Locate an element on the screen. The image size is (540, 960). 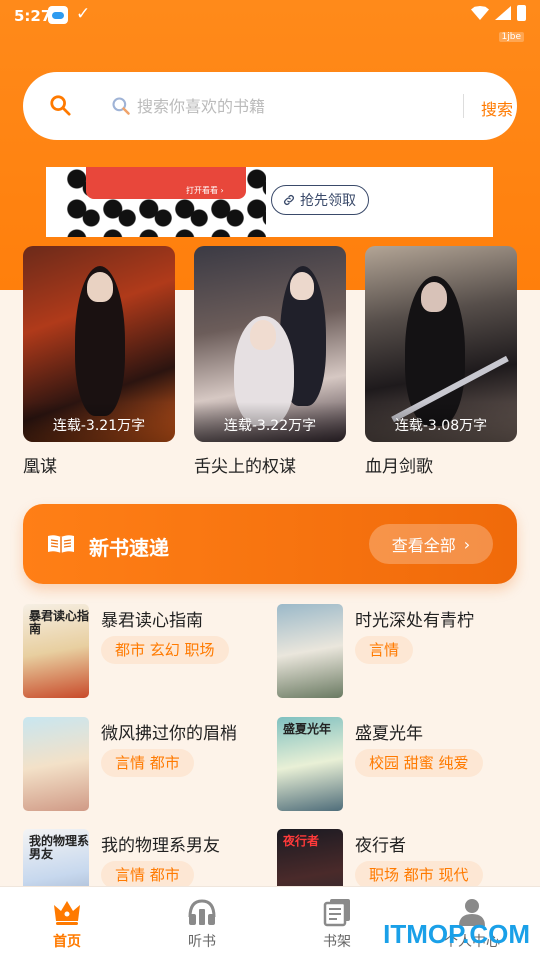
new-books-banner: 新书速递 查看全部 › is located at coordinates (270, 544).